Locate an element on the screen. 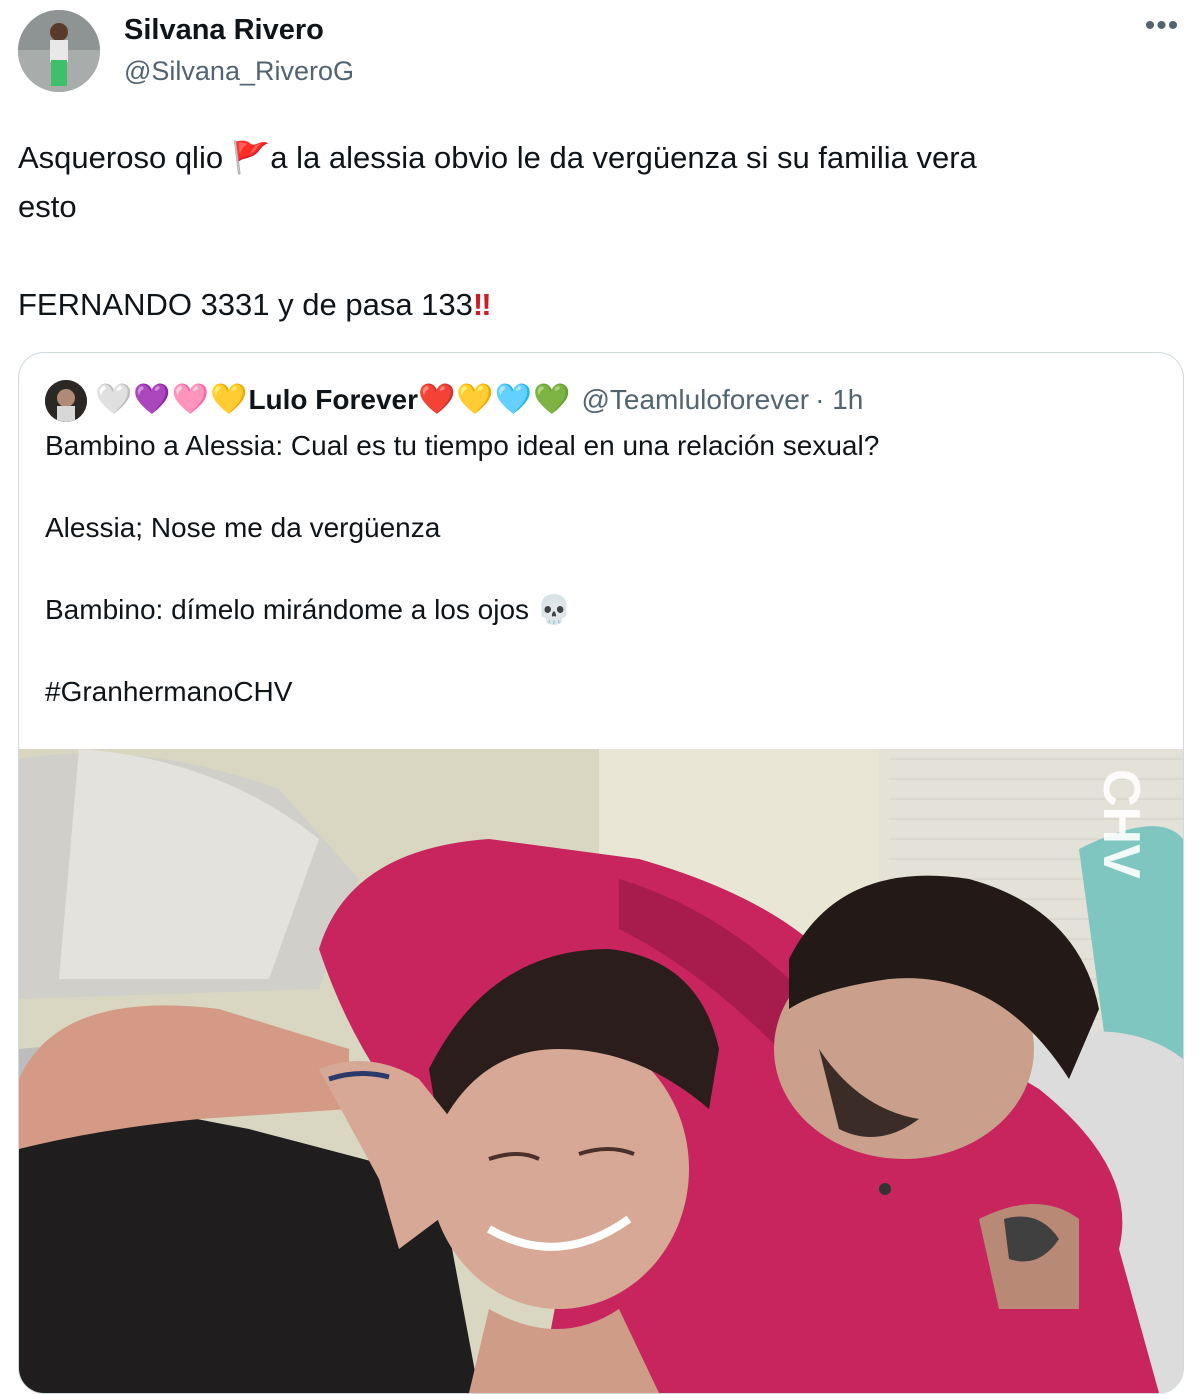 This screenshot has width=1200, height=1394. quoted-author-avatar is located at coordinates (66, 401).